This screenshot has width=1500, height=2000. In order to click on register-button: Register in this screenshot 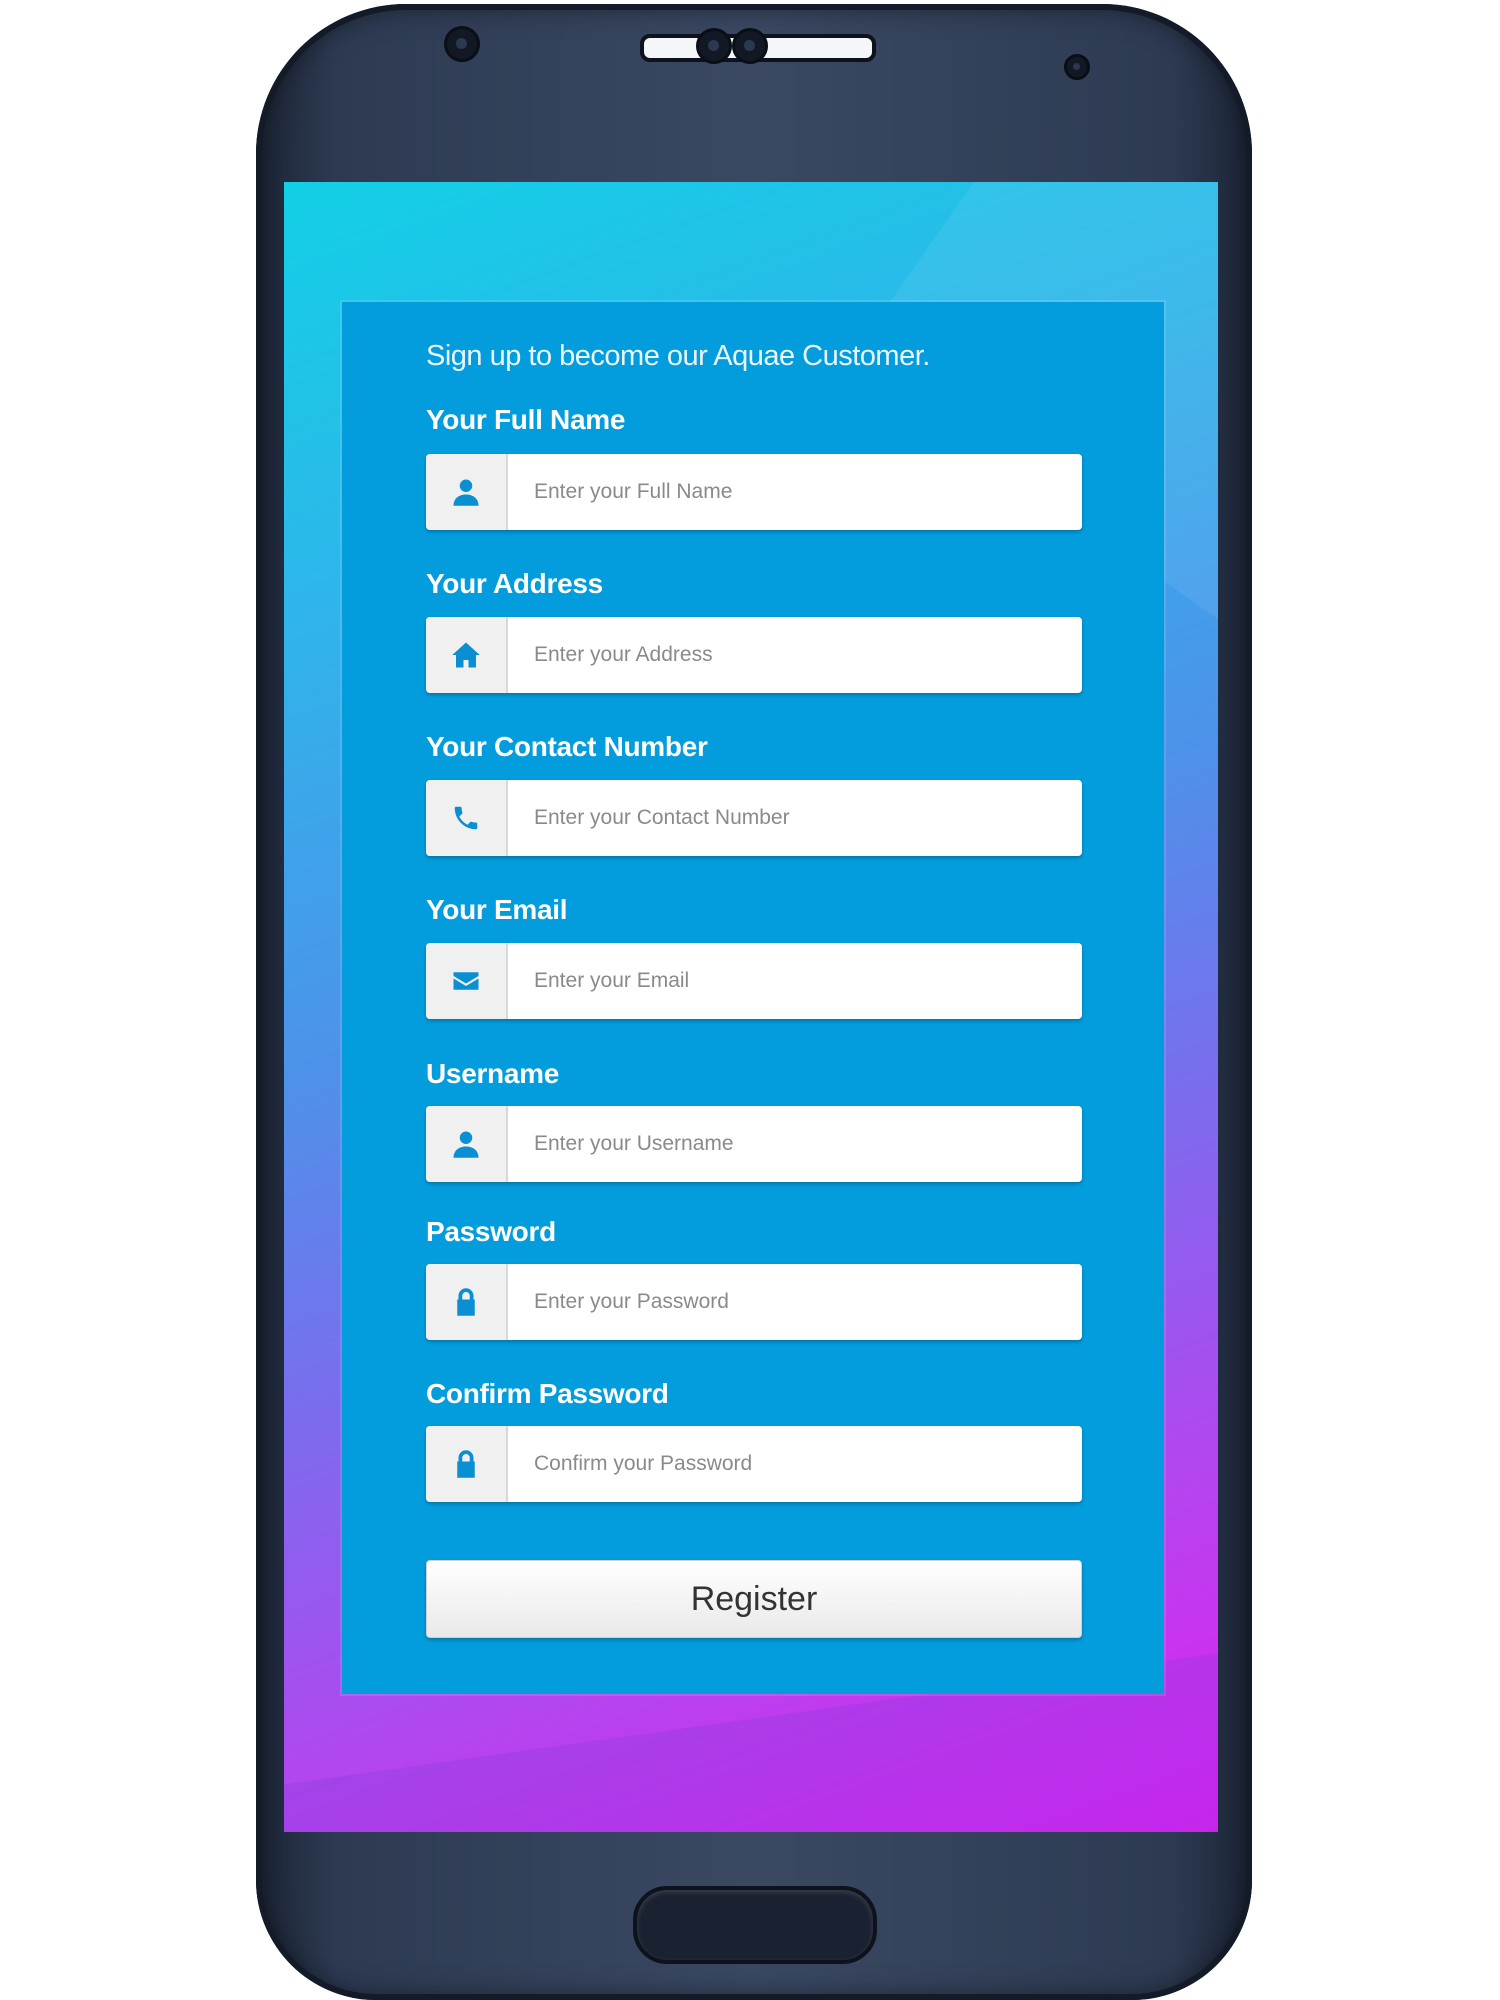, I will do `click(754, 1599)`.